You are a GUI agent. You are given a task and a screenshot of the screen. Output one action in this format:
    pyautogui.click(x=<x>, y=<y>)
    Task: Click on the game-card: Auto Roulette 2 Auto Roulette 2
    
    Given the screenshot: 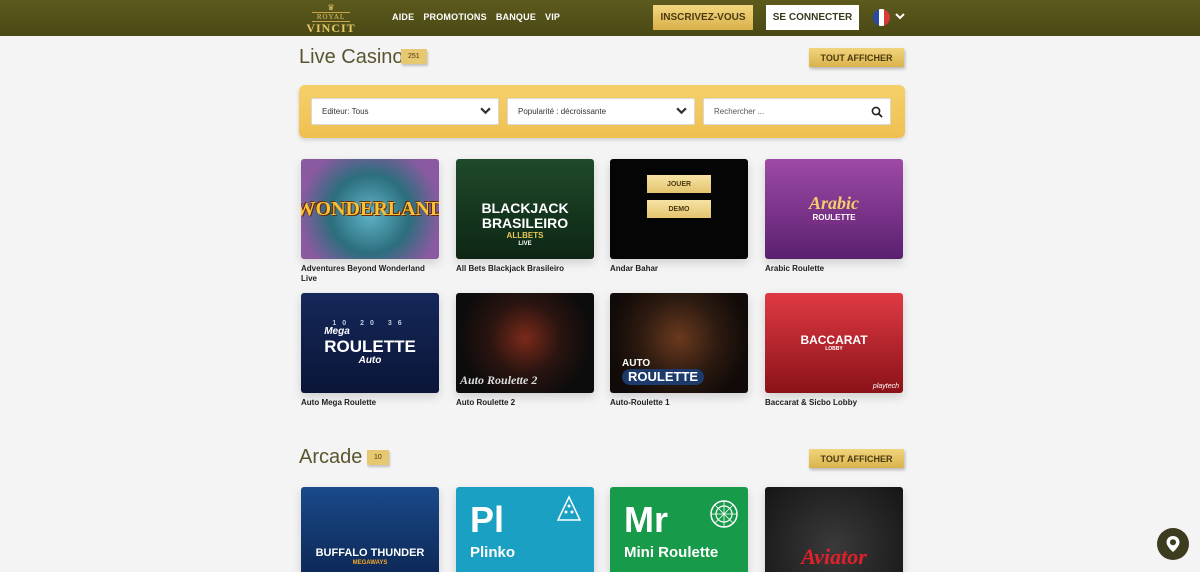 What is the action you would take?
    pyautogui.click(x=525, y=350)
    